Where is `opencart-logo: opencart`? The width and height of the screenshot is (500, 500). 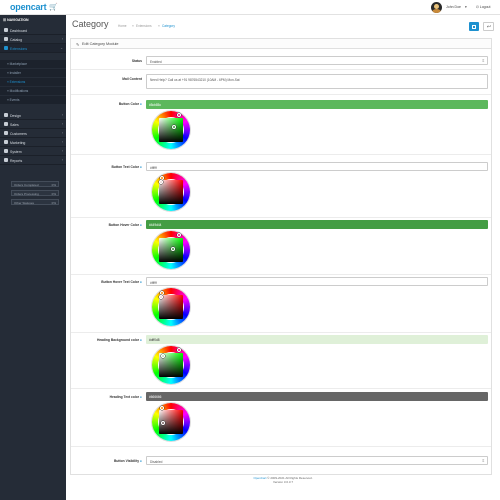
opencart-logo: opencart is located at coordinates (28, 7).